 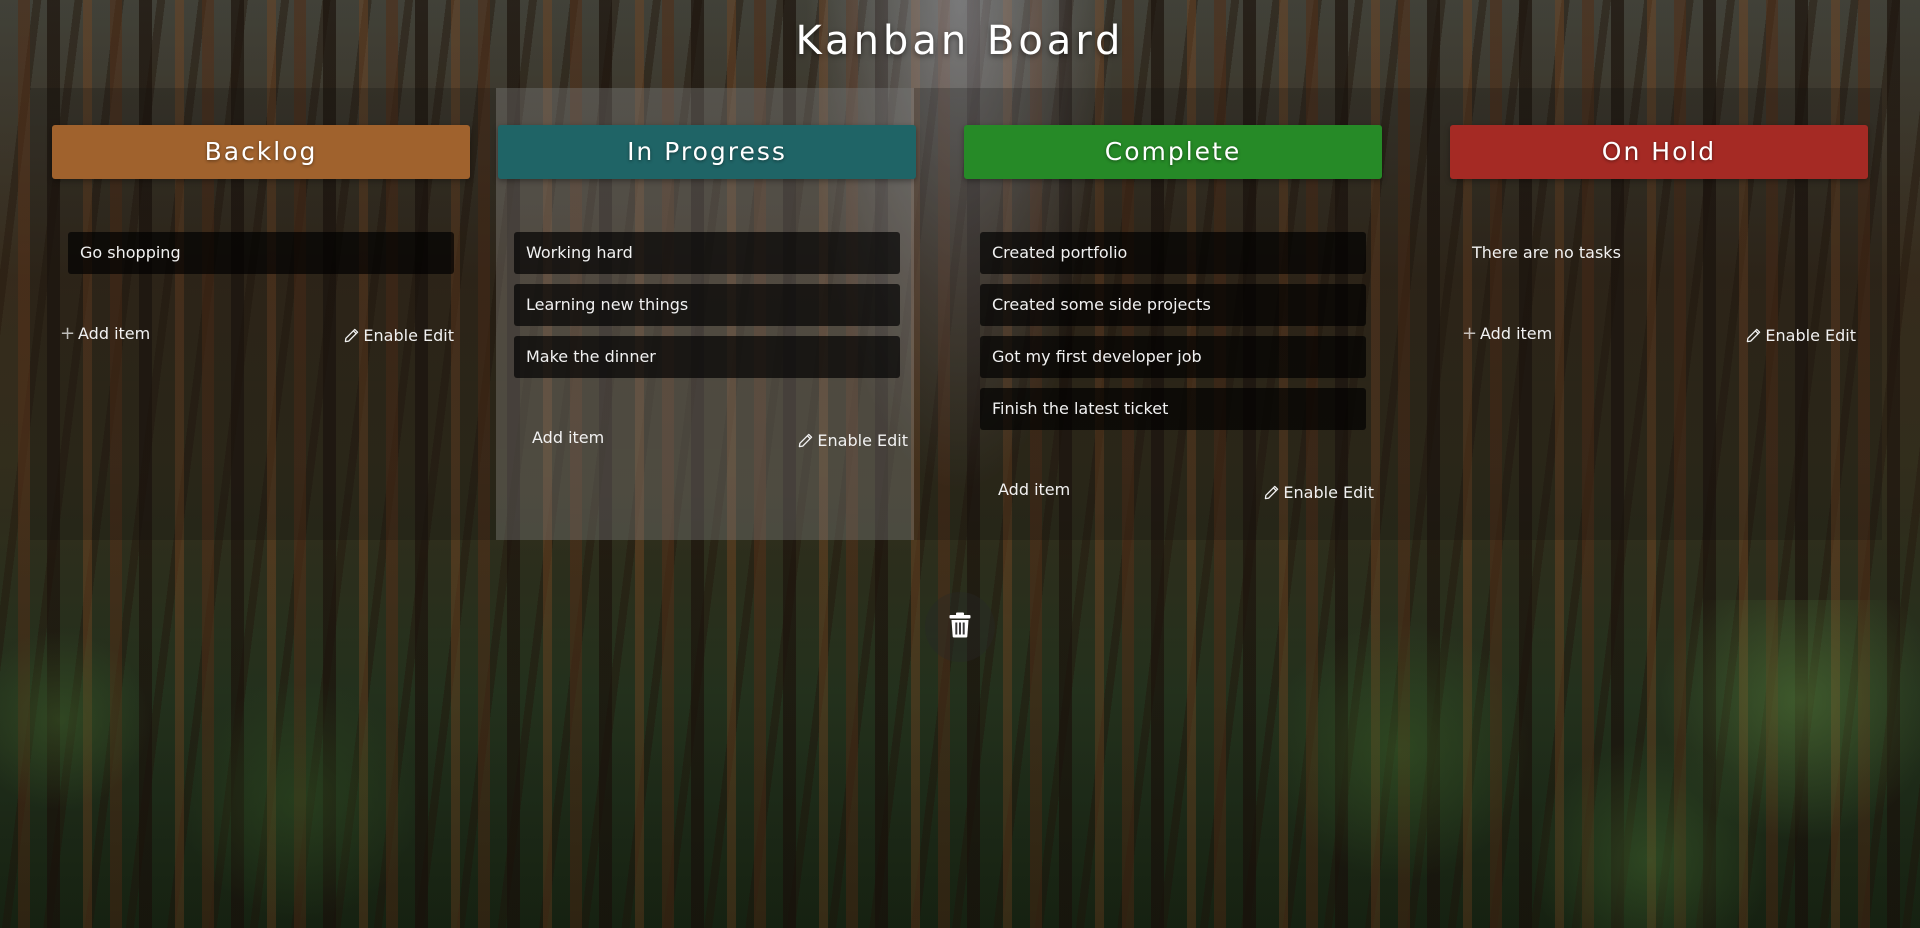 What do you see at coordinates (1180, 492) in the screenshot?
I see `column-footer-complete: + Add item Enable Edit` at bounding box center [1180, 492].